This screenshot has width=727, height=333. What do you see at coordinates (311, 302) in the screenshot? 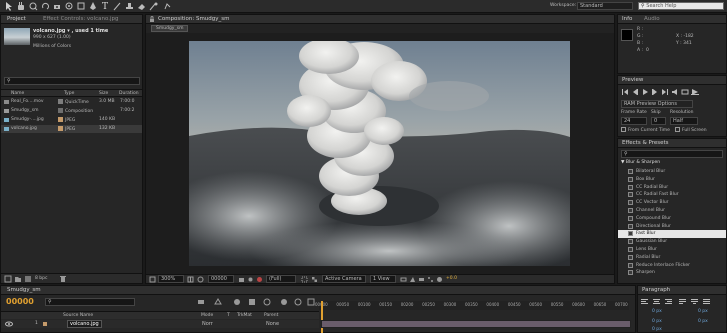
I see `graph-editor-icon` at bounding box center [311, 302].